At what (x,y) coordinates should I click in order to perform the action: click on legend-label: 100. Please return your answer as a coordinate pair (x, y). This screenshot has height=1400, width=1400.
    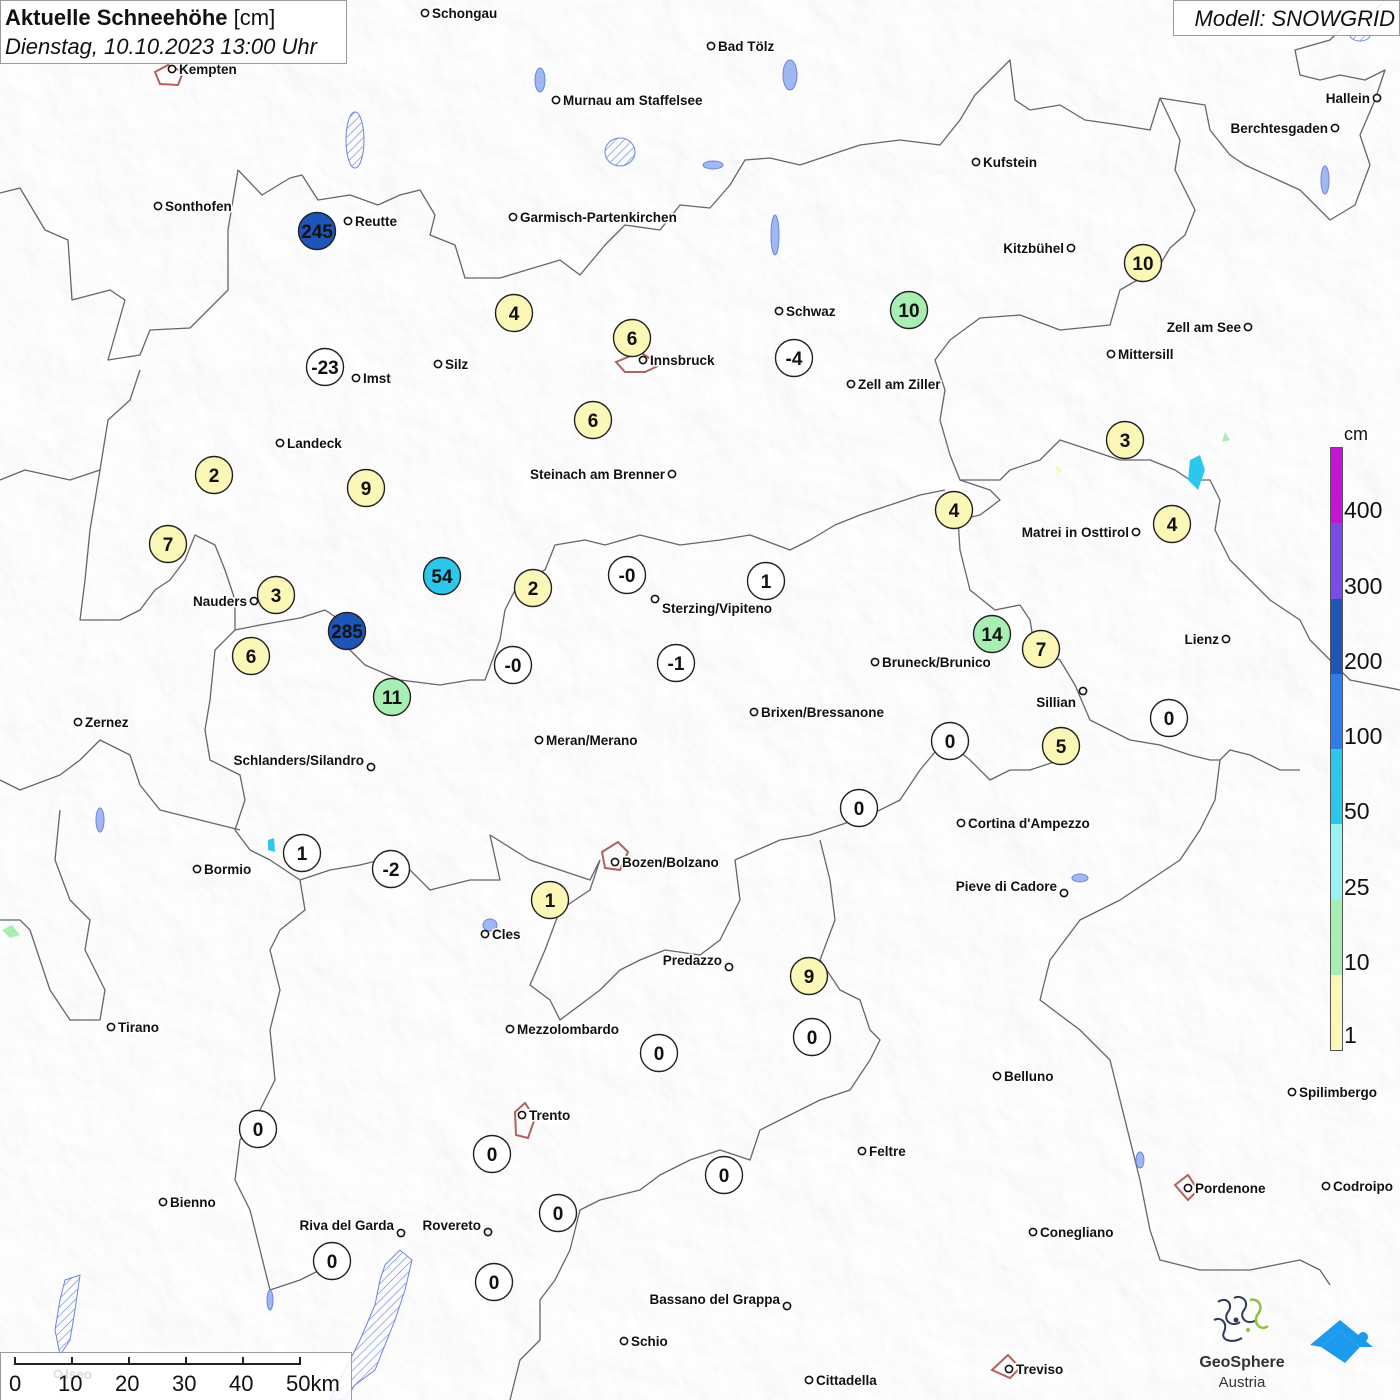
    Looking at the image, I should click on (1363, 736).